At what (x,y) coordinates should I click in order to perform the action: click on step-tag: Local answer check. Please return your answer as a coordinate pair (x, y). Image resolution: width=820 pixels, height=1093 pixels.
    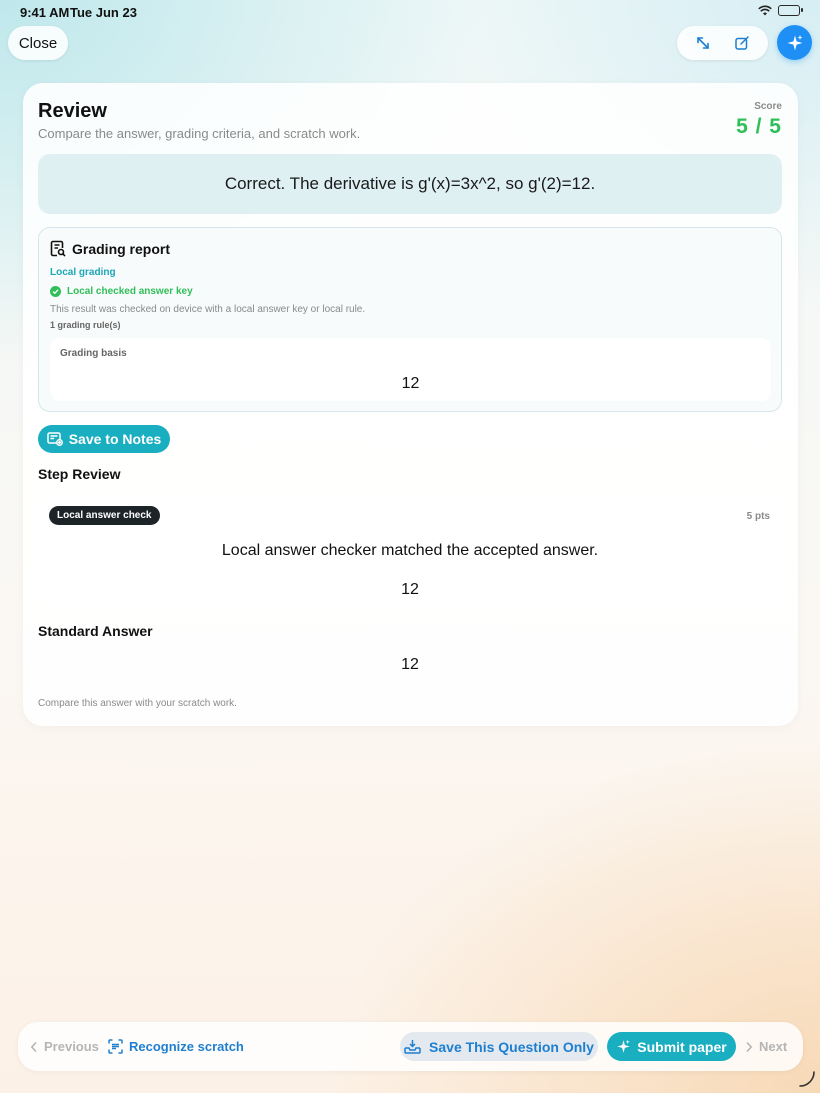
    Looking at the image, I should click on (104, 515).